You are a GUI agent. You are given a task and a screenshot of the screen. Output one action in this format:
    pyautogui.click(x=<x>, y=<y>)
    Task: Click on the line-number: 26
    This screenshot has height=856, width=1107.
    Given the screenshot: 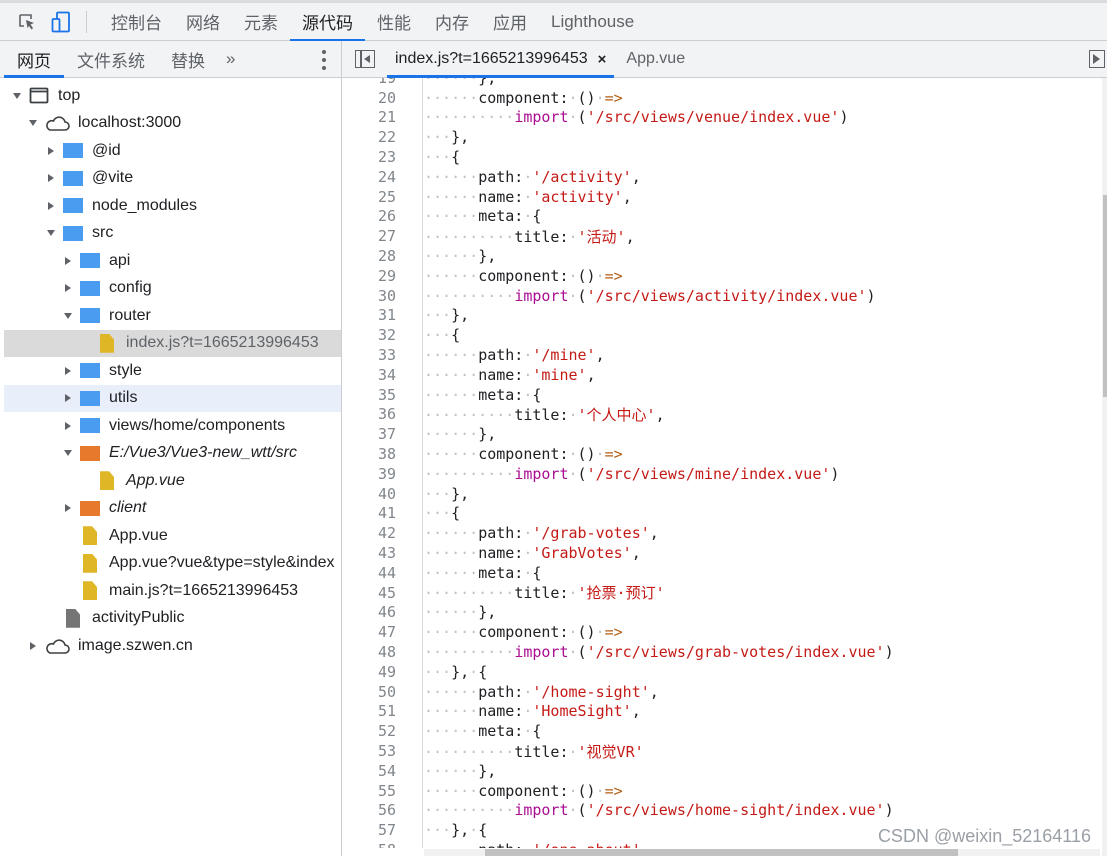 What is the action you would take?
    pyautogui.click(x=369, y=216)
    